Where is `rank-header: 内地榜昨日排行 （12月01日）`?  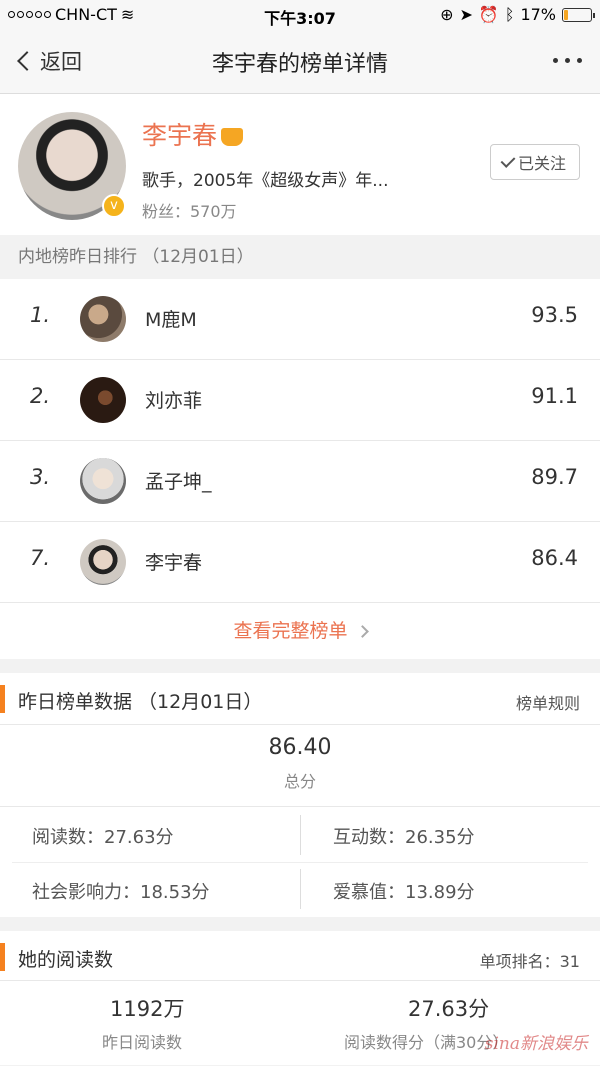
rank-header: 内地榜昨日排行 （12月01日） is located at coordinates (300, 257).